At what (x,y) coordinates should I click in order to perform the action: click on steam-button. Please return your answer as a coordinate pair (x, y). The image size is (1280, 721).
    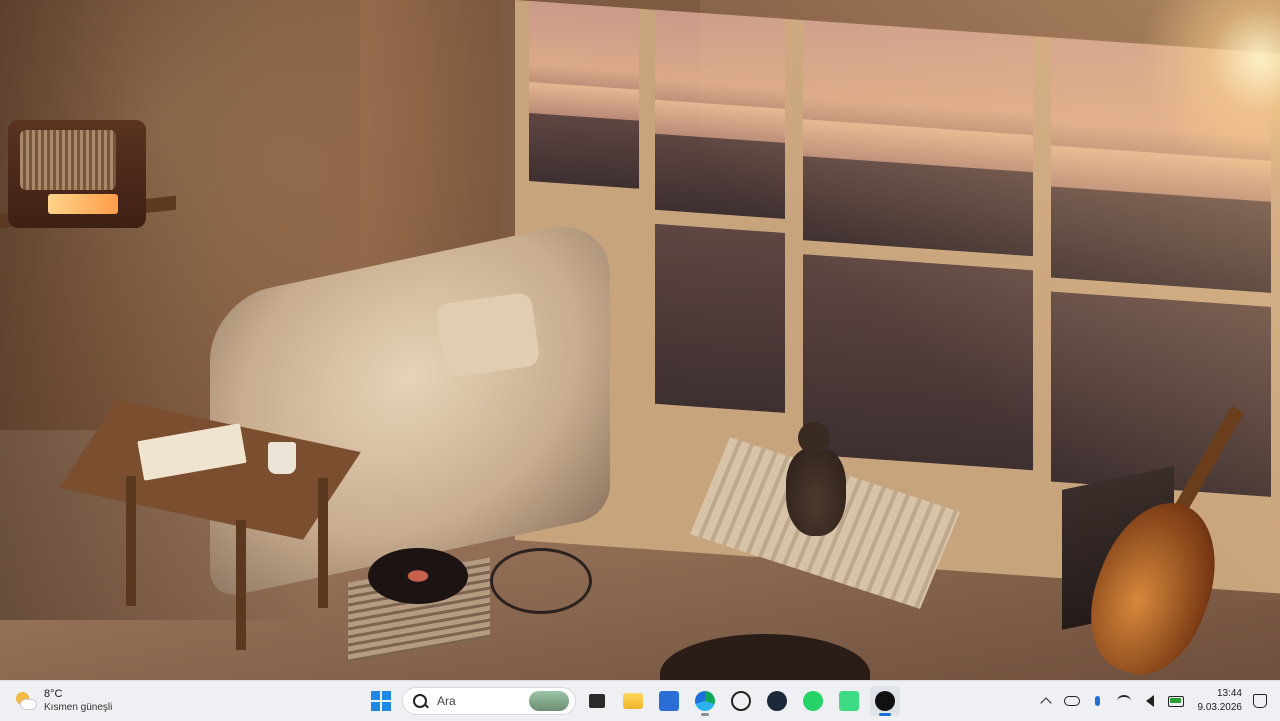
    Looking at the image, I should click on (777, 701).